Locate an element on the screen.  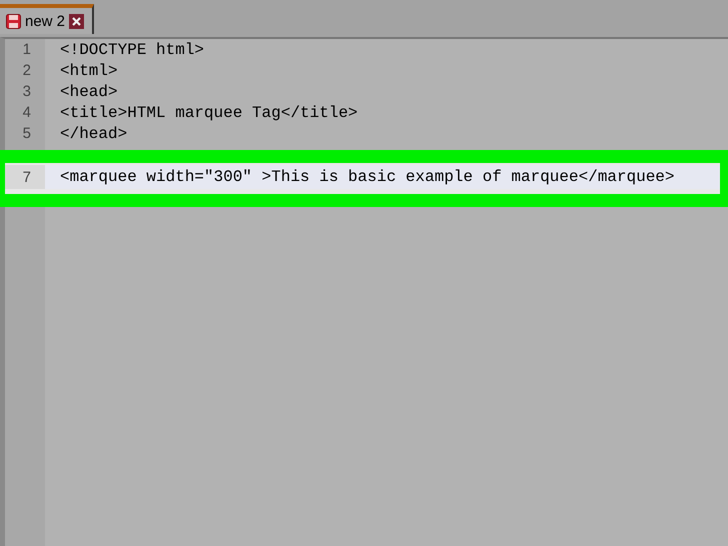
line-number: 7 is located at coordinates (25, 177).